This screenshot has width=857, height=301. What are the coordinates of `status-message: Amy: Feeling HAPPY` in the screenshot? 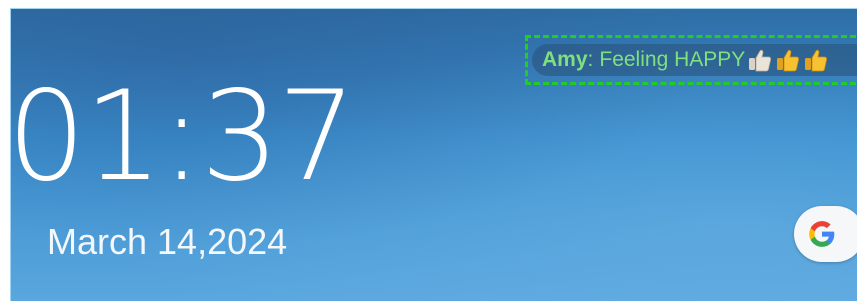 It's located at (694, 60).